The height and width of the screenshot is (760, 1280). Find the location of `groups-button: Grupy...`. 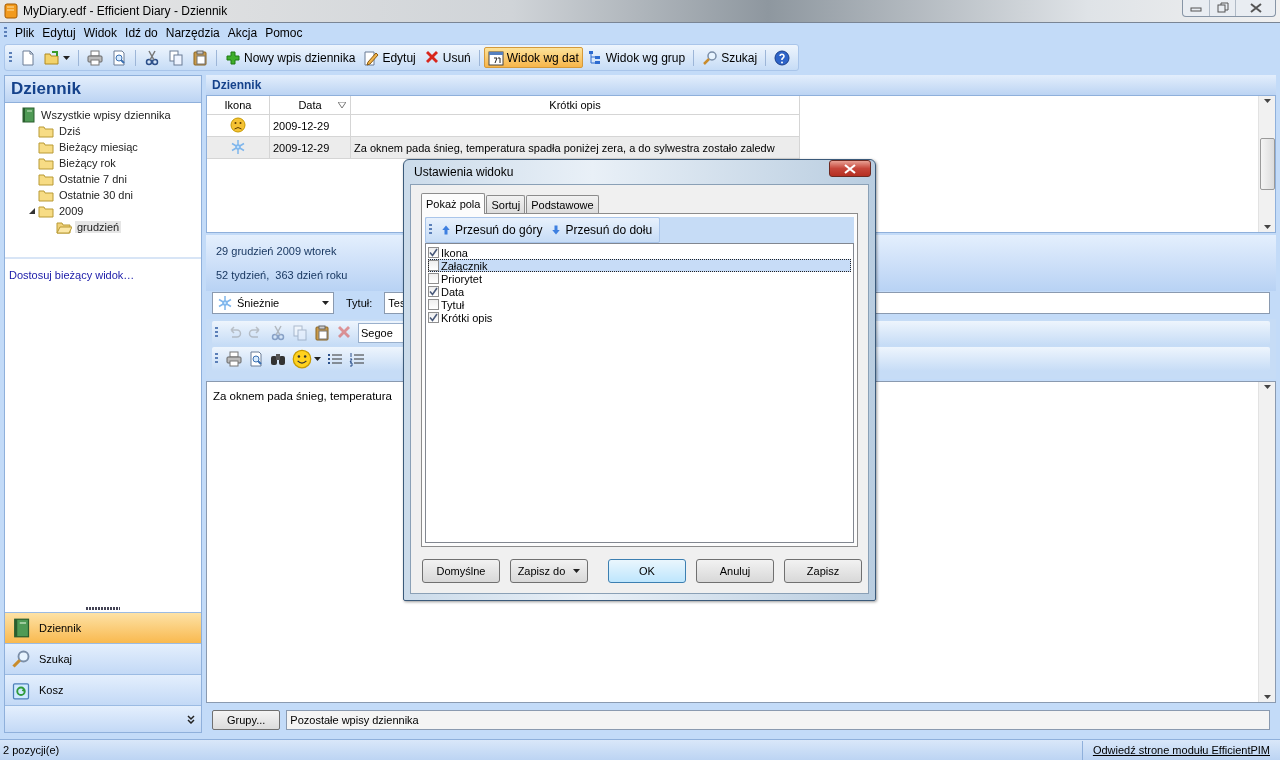

groups-button: Grupy... is located at coordinates (246, 720).